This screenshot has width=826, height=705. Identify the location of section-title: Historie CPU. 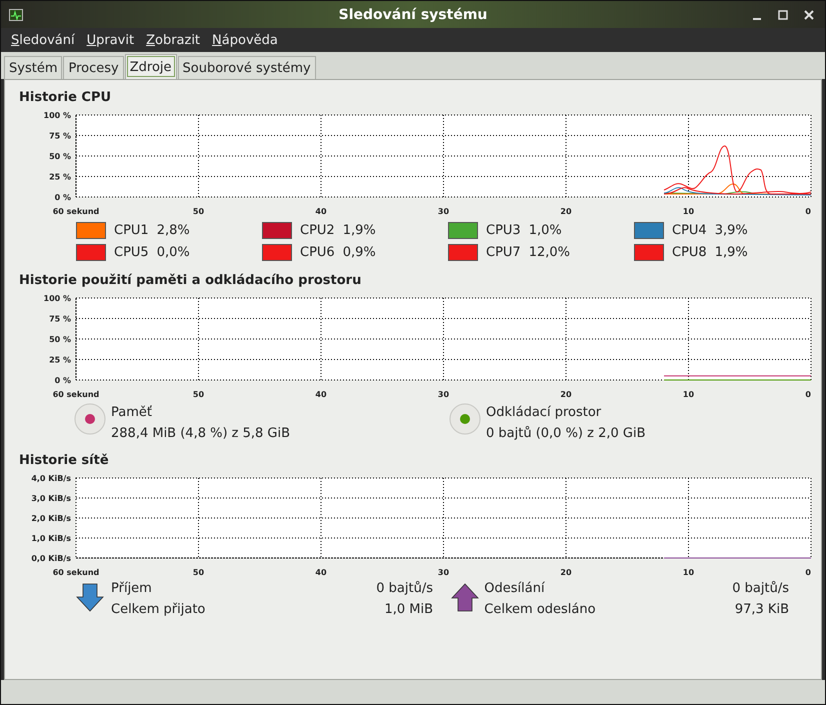
(65, 98).